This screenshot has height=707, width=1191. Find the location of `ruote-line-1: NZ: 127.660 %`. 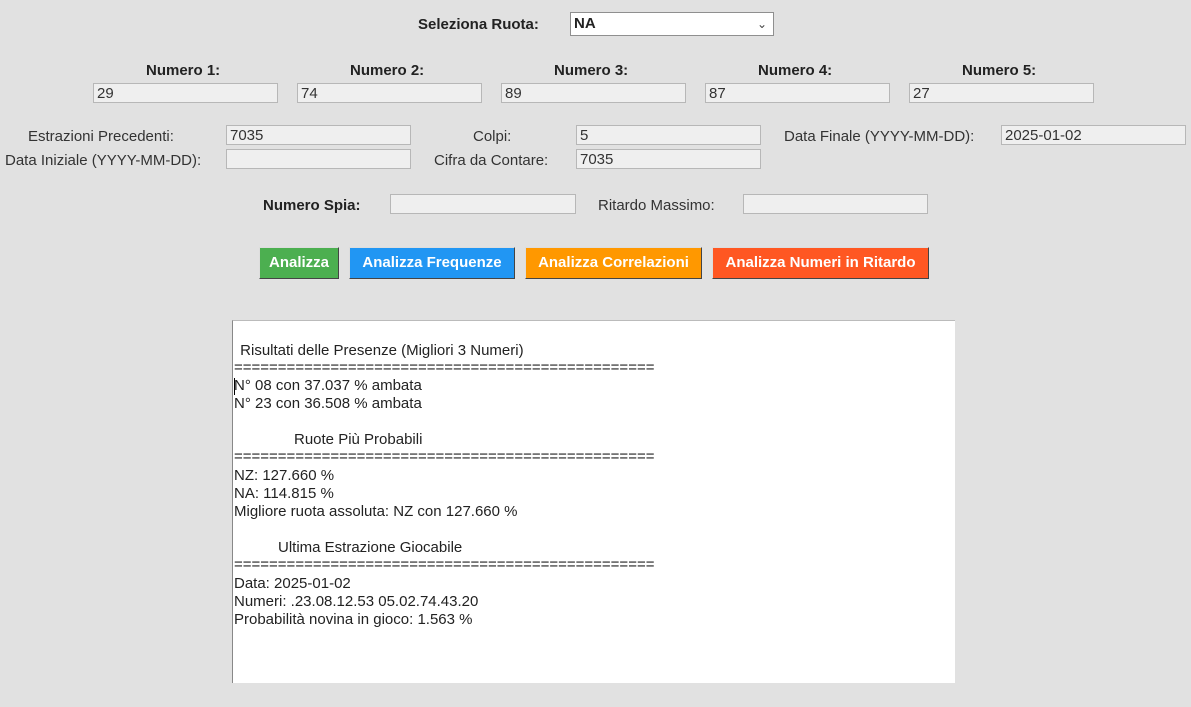

ruote-line-1: NZ: 127.660 % is located at coordinates (284, 475).